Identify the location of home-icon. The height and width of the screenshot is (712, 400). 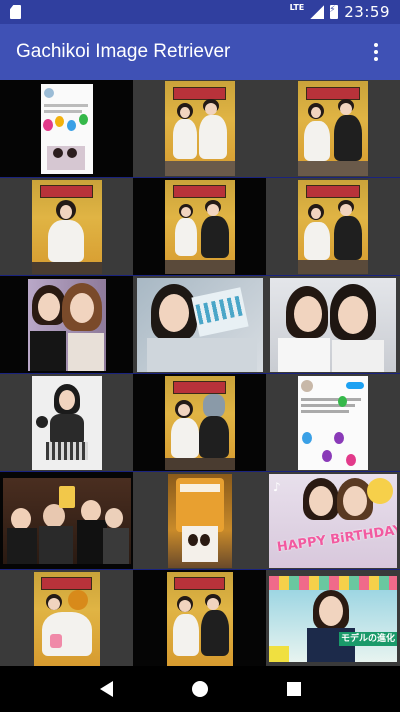
(199, 689).